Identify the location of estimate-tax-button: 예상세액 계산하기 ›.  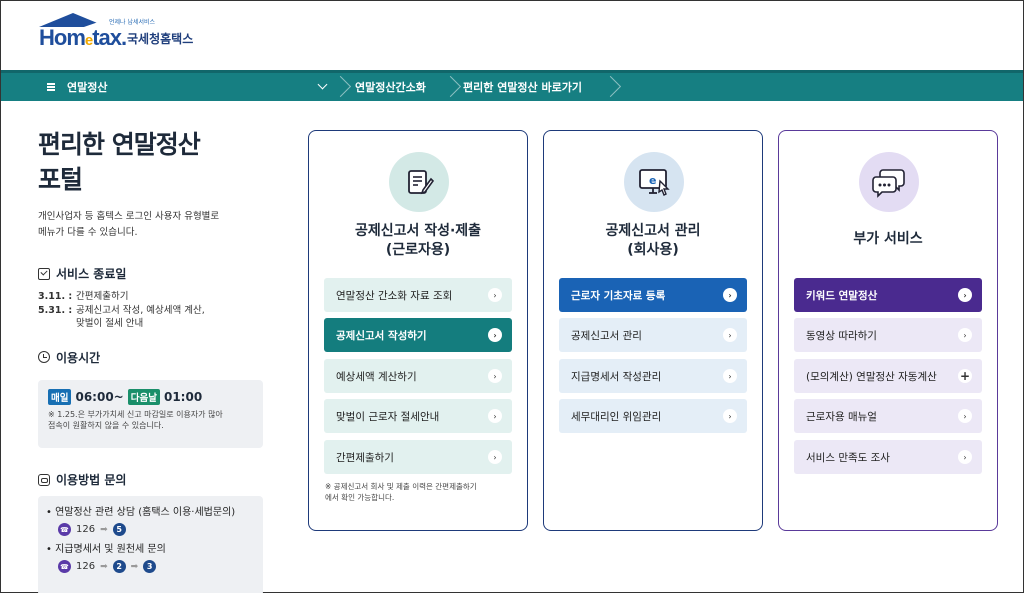
(418, 376).